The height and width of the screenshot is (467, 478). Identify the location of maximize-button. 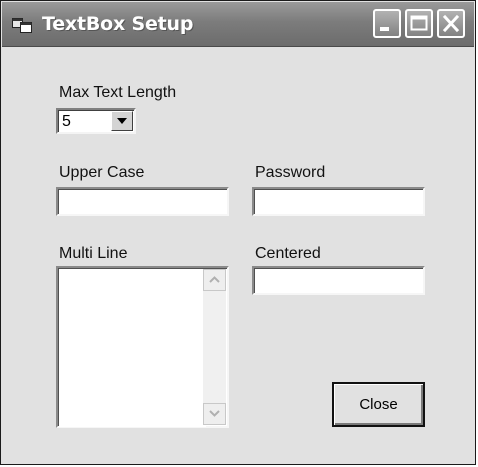
(419, 23).